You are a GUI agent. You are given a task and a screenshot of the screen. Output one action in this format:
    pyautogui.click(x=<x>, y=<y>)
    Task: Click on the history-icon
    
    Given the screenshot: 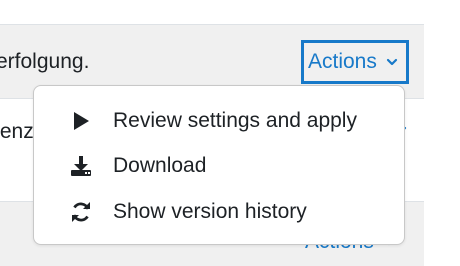 What is the action you would take?
    pyautogui.click(x=81, y=212)
    